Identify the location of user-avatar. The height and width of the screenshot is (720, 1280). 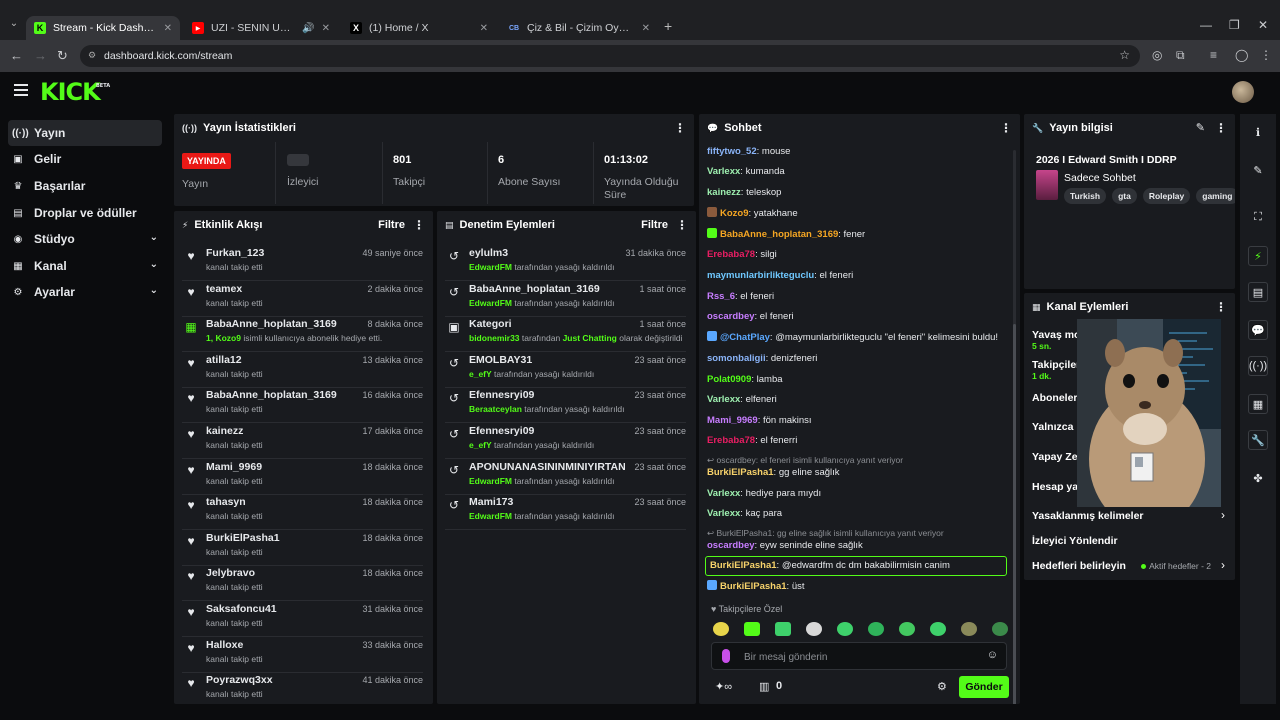
(1243, 92).